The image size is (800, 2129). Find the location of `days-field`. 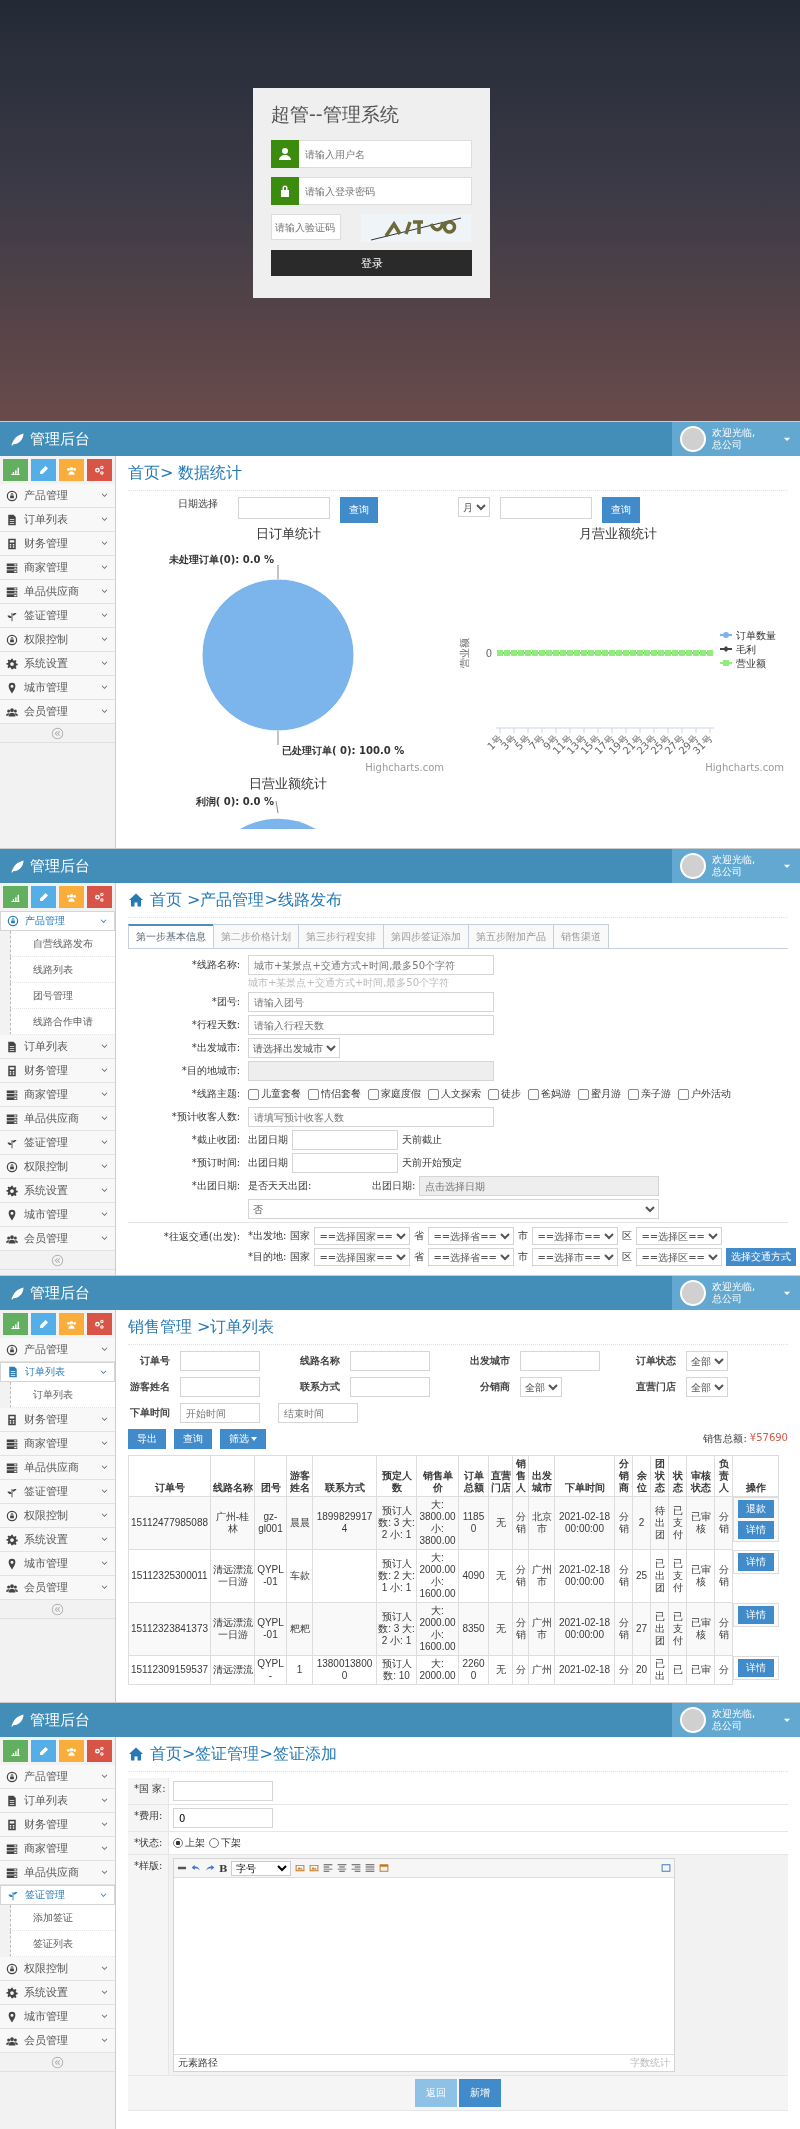

days-field is located at coordinates (345, 1163).